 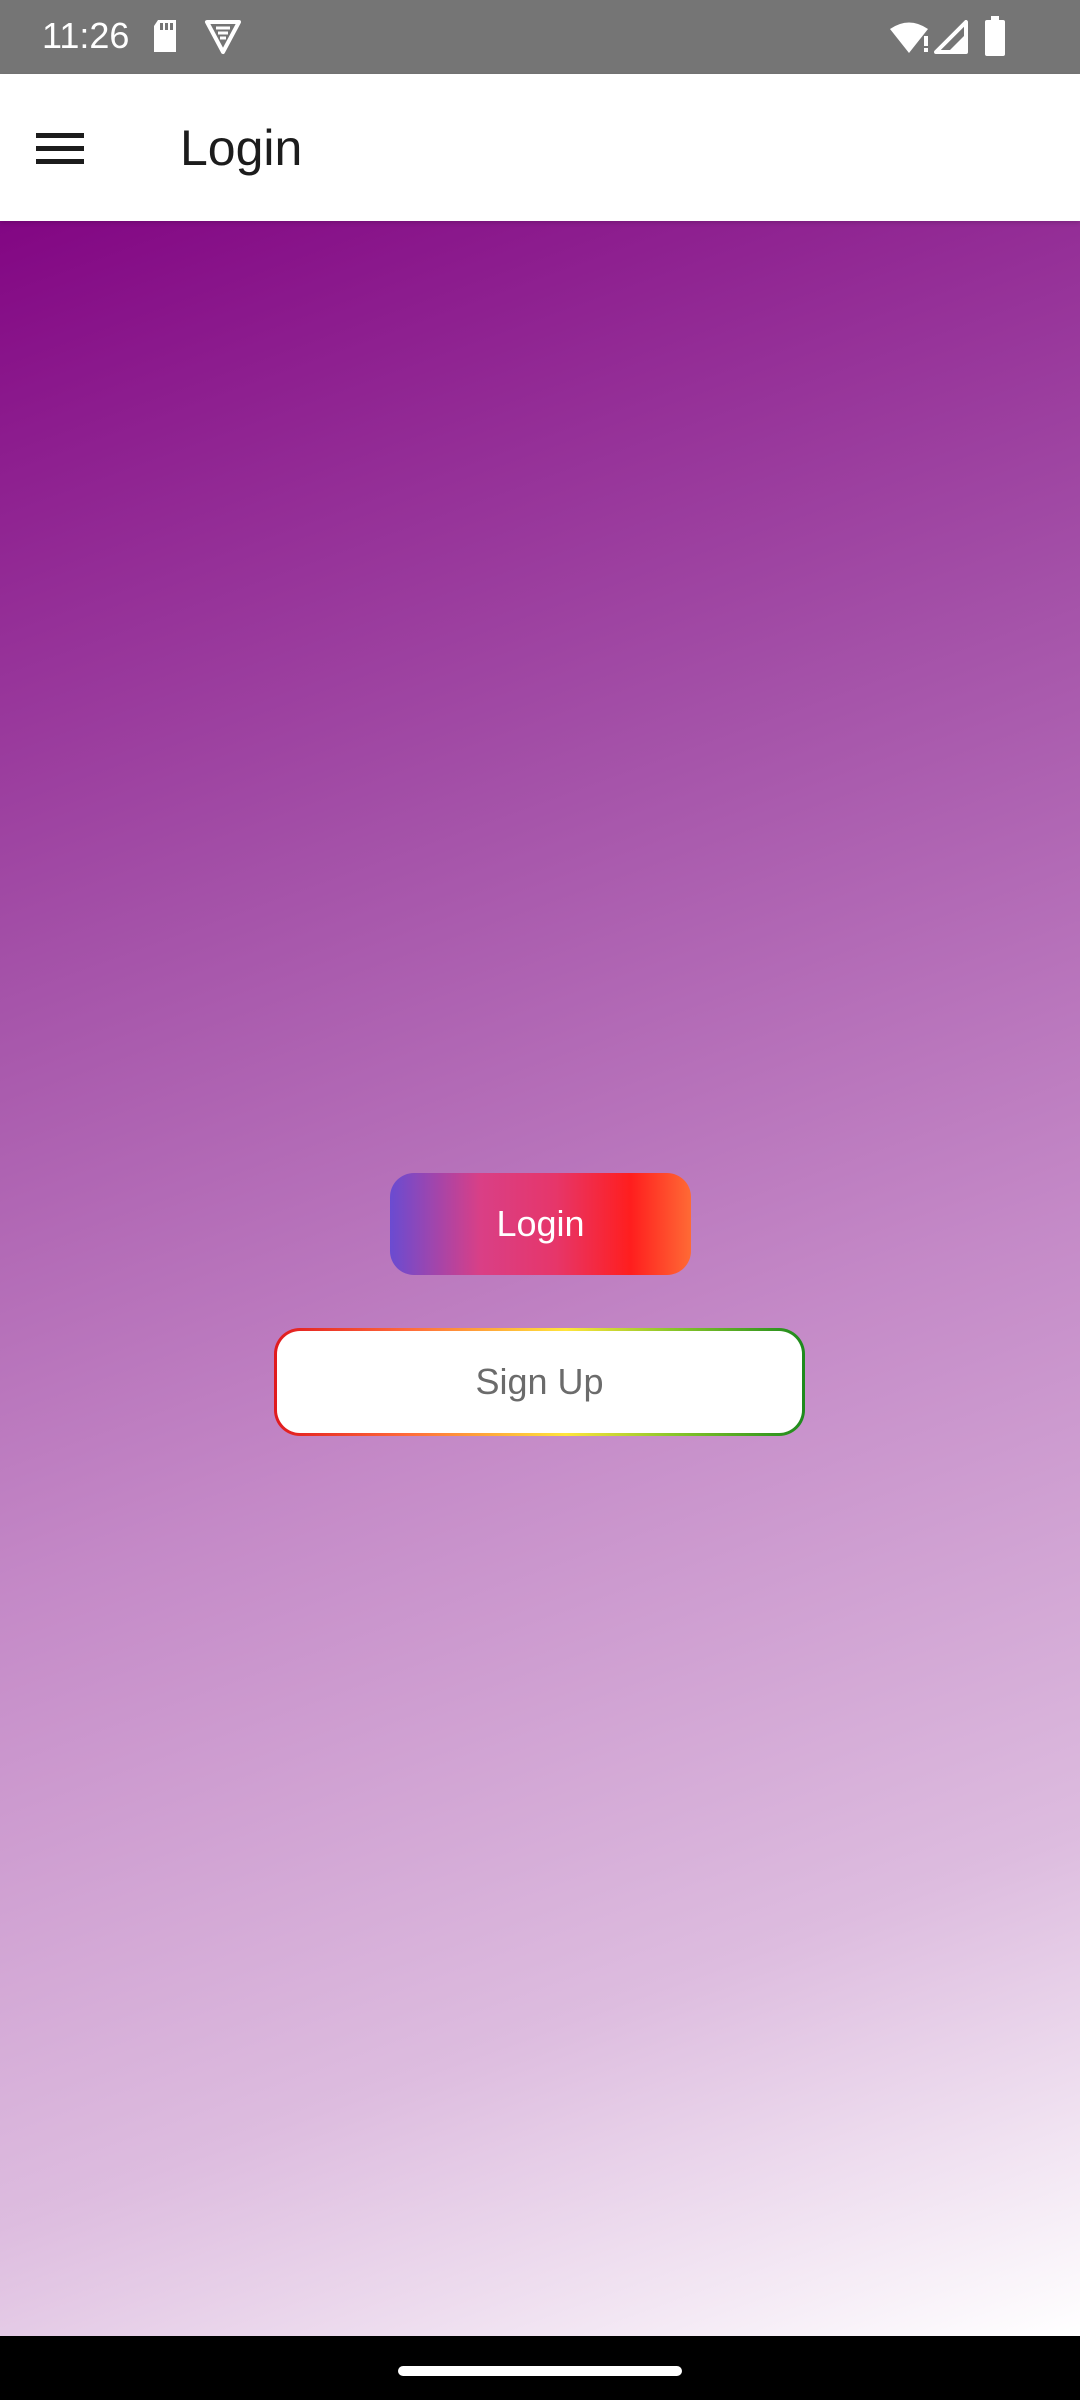 I want to click on signal-icon, so click(x=951, y=37).